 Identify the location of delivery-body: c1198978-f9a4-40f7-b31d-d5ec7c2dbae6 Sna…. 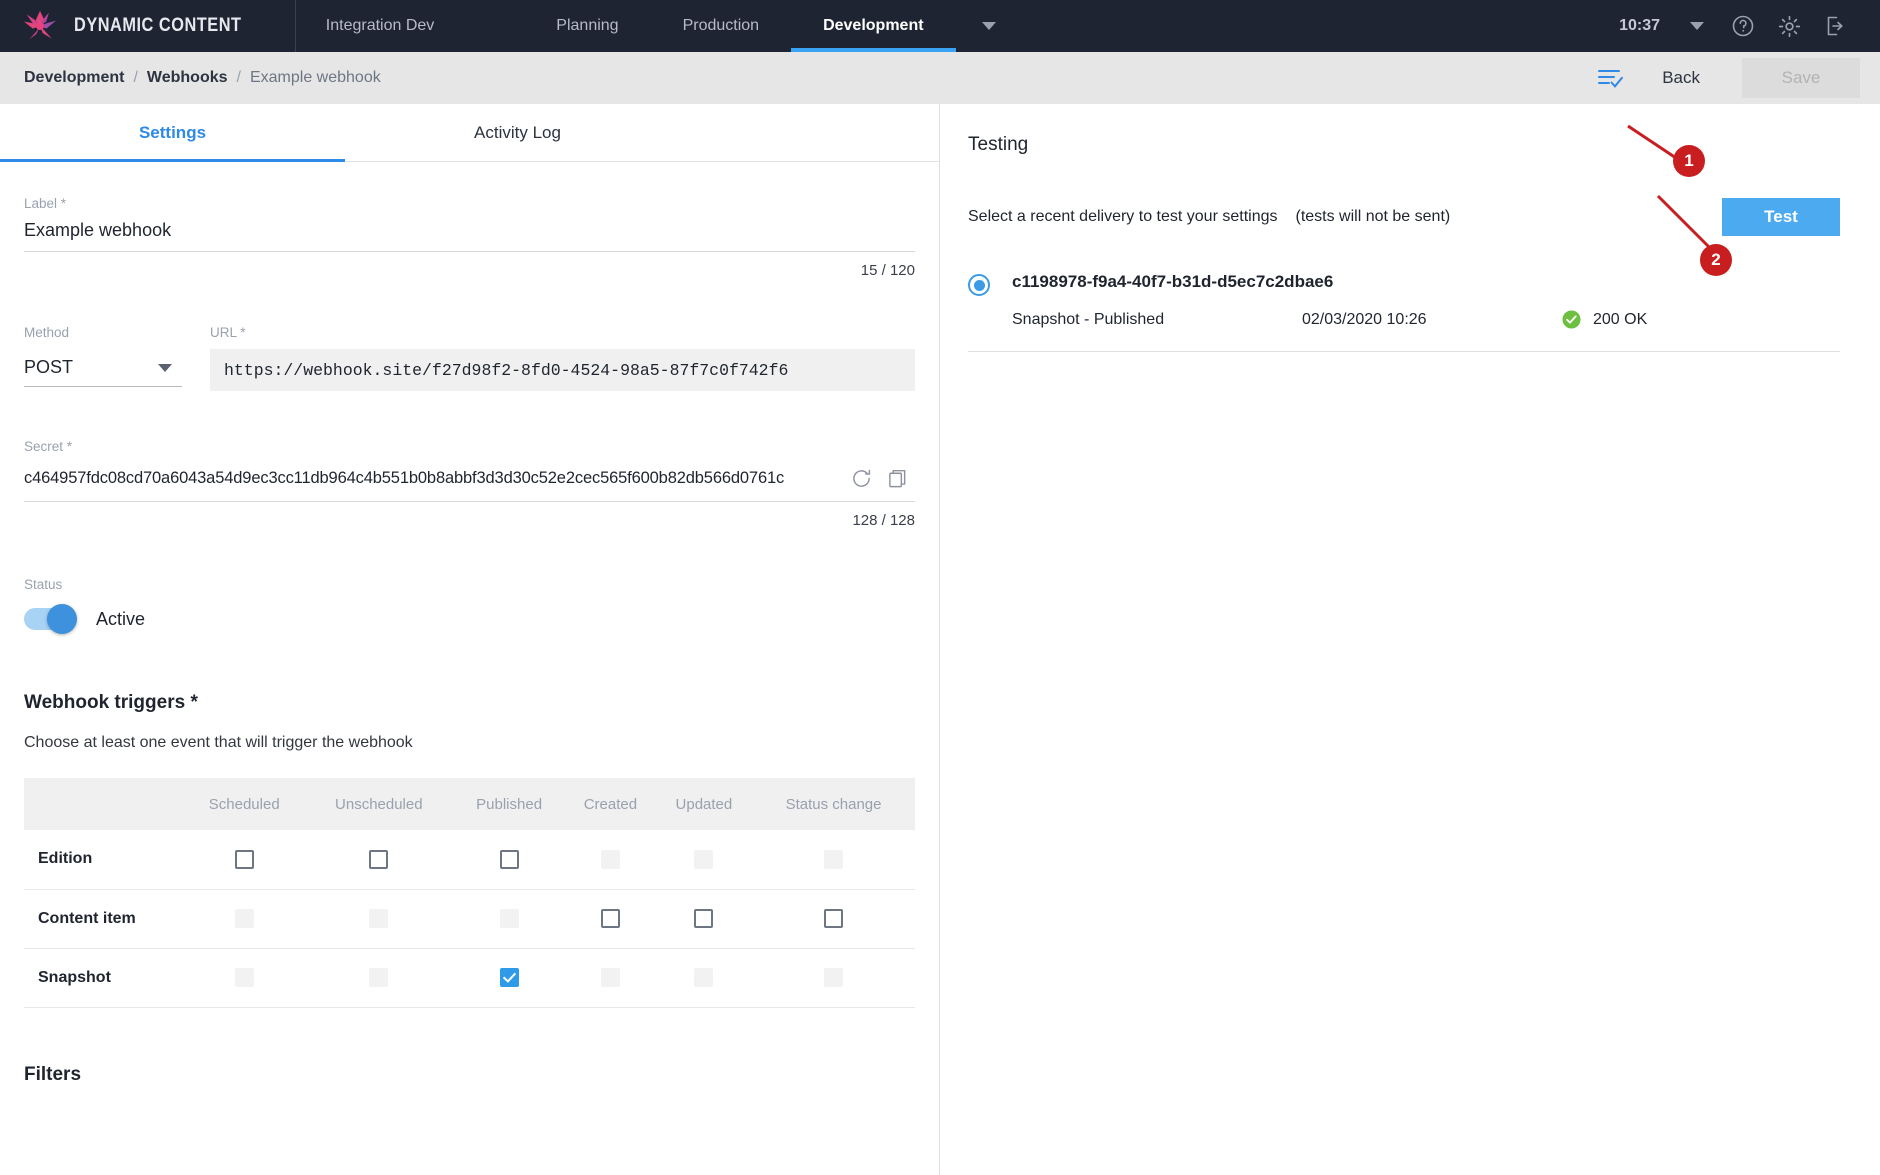
(1426, 300).